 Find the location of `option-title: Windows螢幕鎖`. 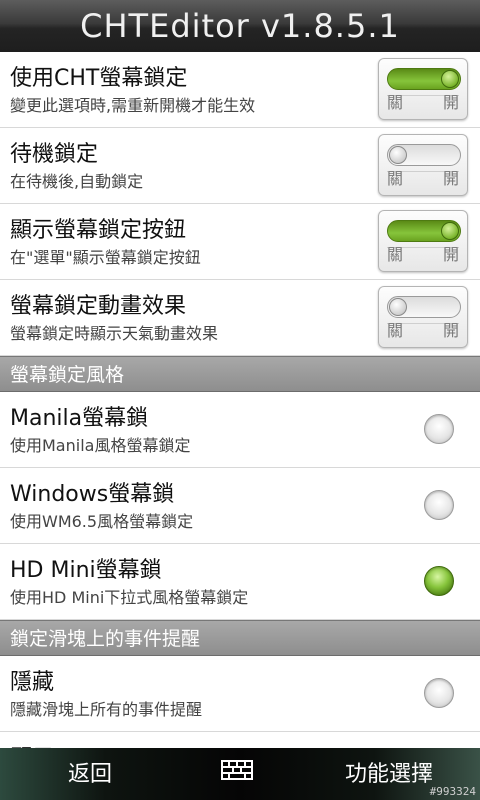

option-title: Windows螢幕鎖 is located at coordinates (92, 494).